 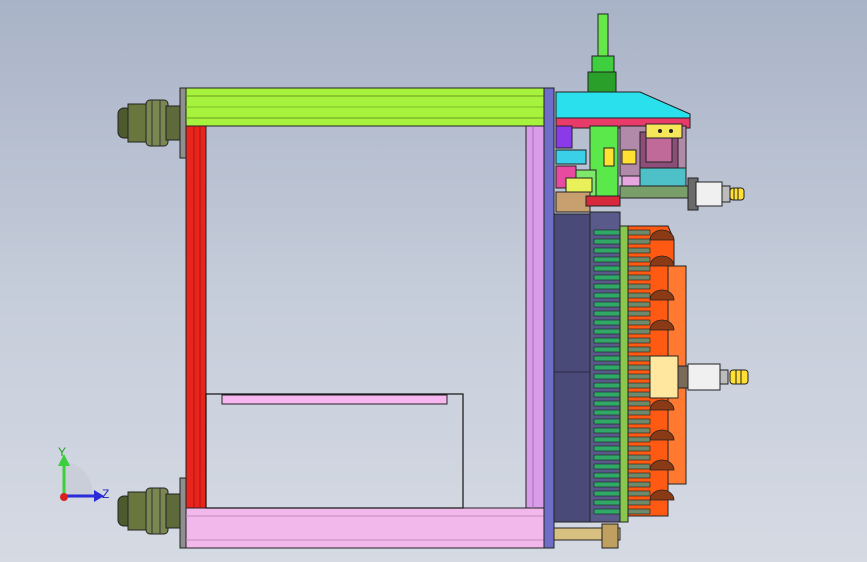 What do you see at coordinates (62, 452) in the screenshot?
I see `y-axis-label: Y` at bounding box center [62, 452].